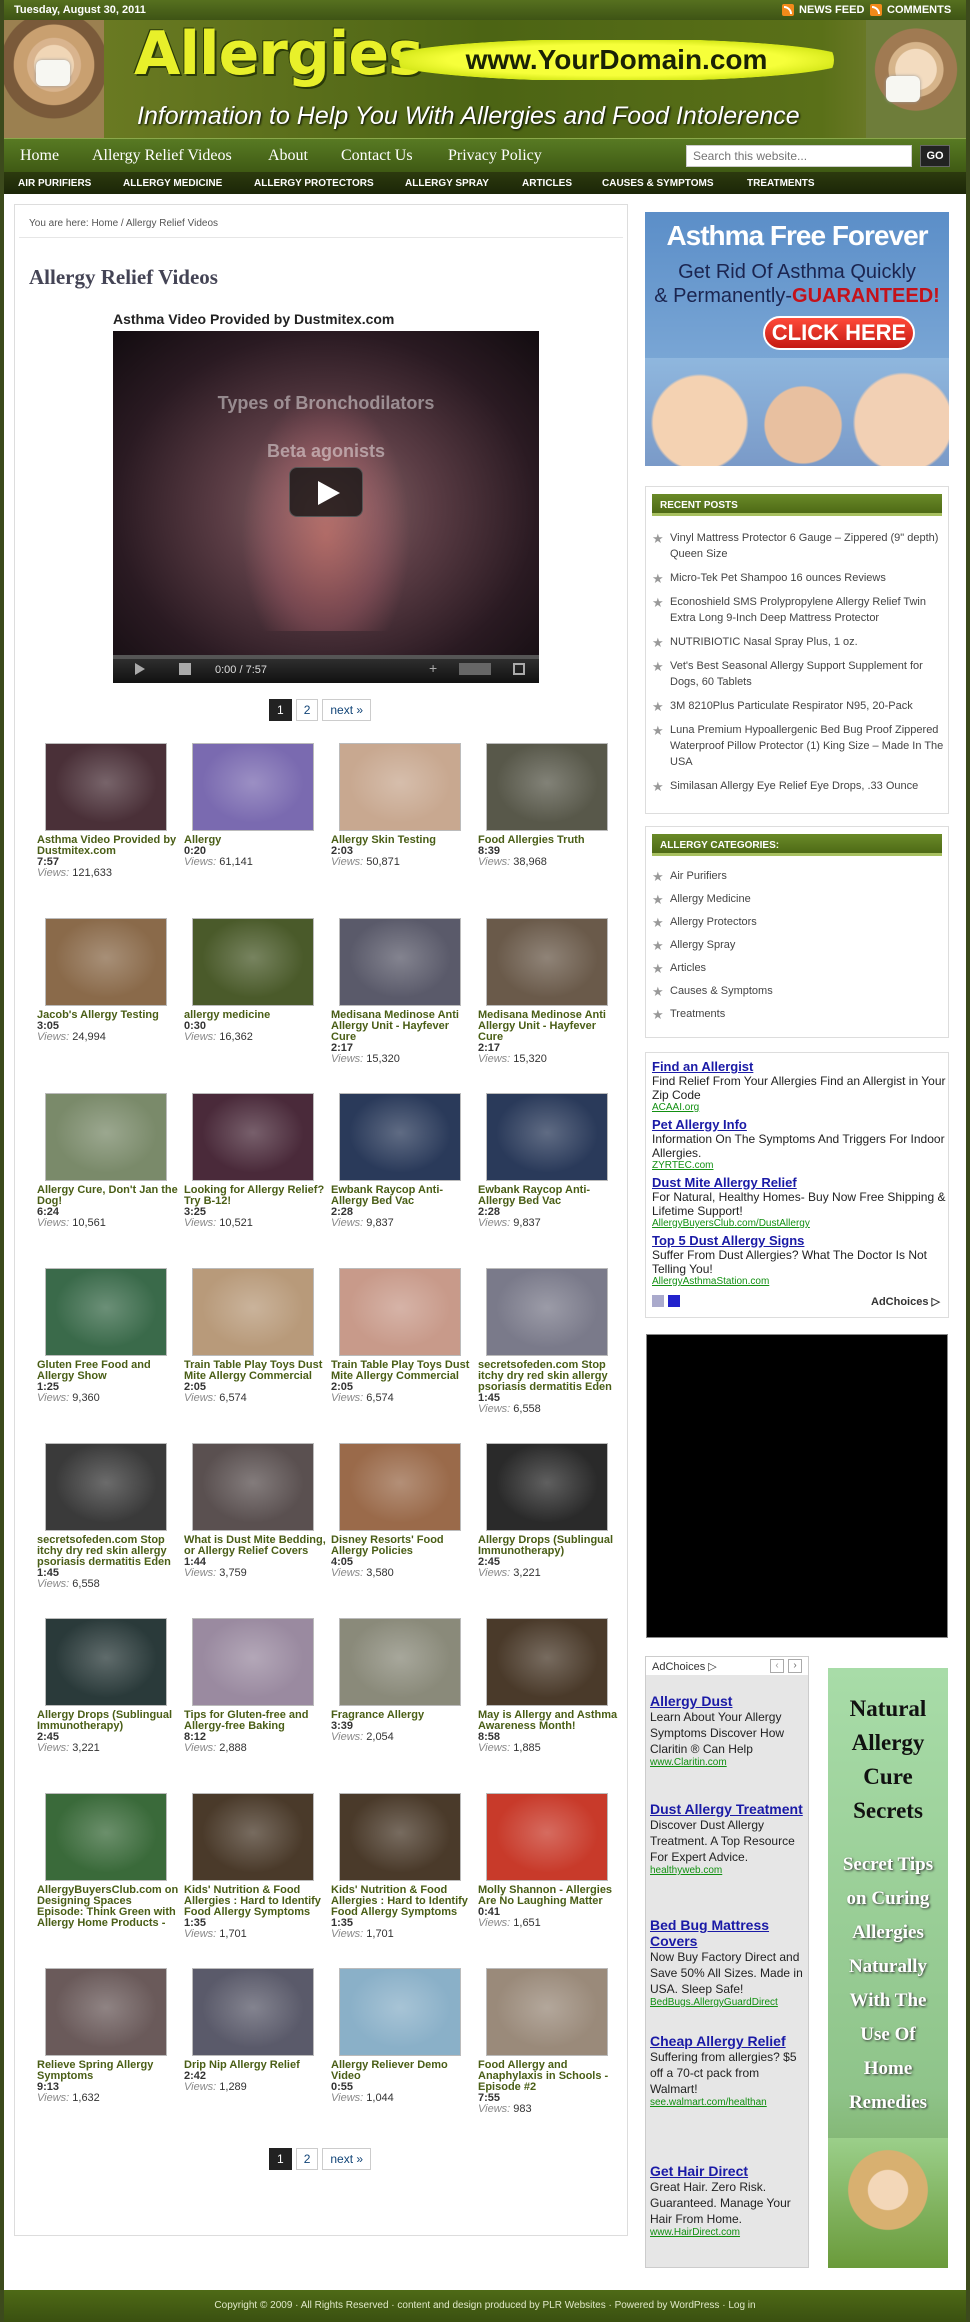 This screenshot has width=970, height=2322. I want to click on recent-post-item: ★ NUTRIBIOTIC Nasal Spray Plus, 1 oz., so click(800, 642).